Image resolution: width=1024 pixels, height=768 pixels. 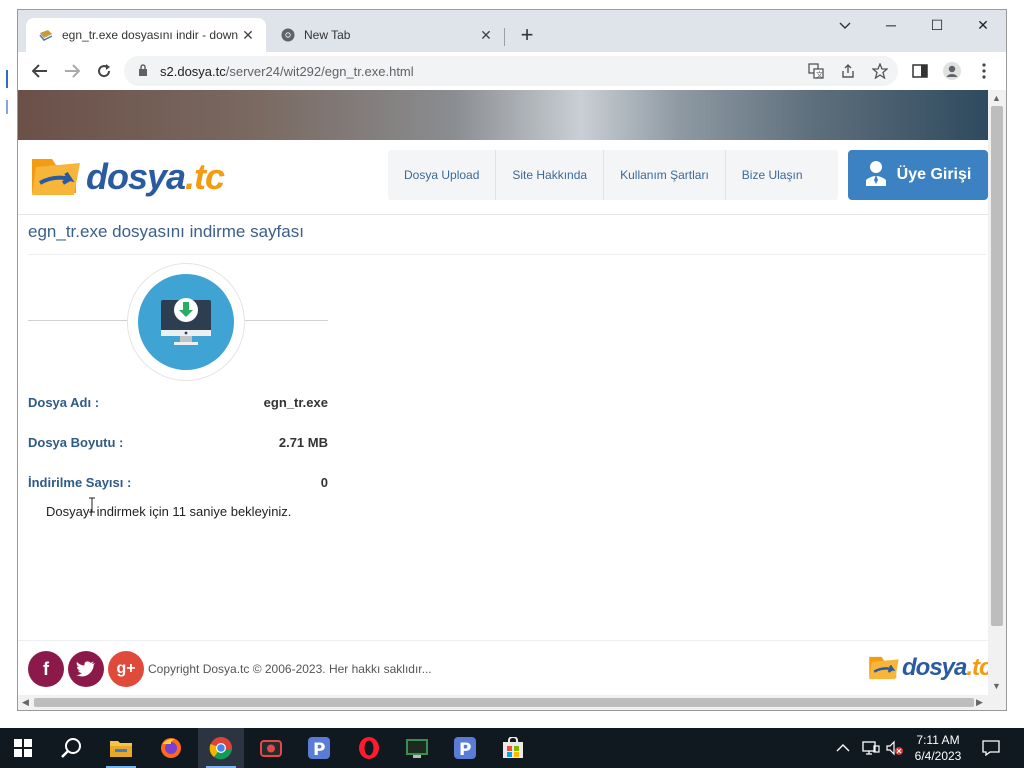 What do you see at coordinates (193, 71) in the screenshot?
I see `url-host: s2.dosya.tc` at bounding box center [193, 71].